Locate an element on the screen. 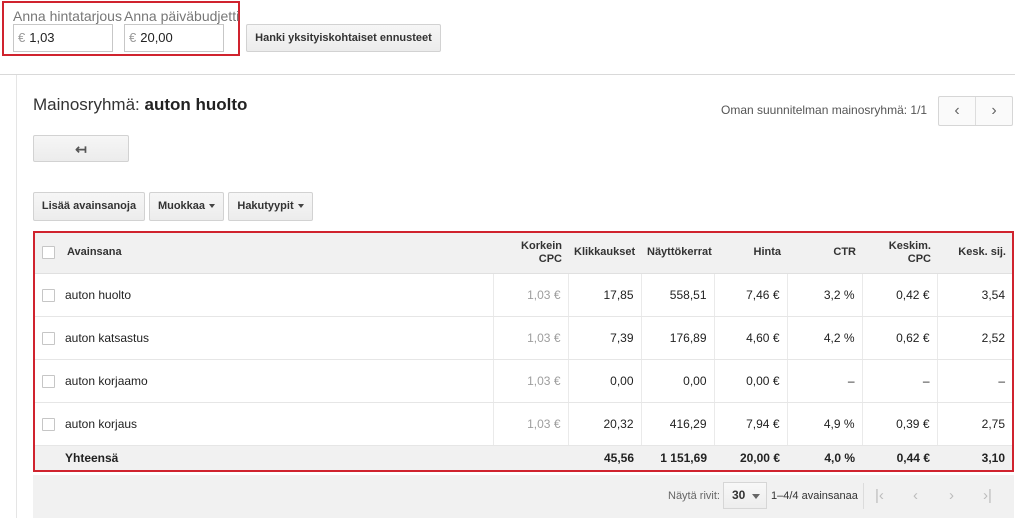 The width and height of the screenshot is (1015, 518). page-title: Mainosryhmä: auton huolto is located at coordinates (140, 105).